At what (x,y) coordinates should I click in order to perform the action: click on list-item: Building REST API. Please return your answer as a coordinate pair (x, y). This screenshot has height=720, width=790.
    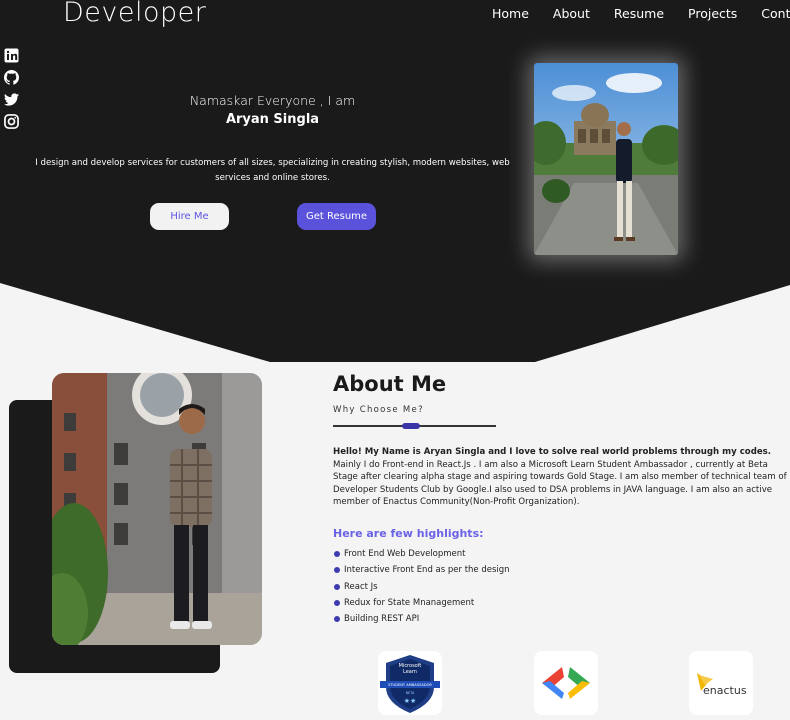
    Looking at the image, I should click on (422, 619).